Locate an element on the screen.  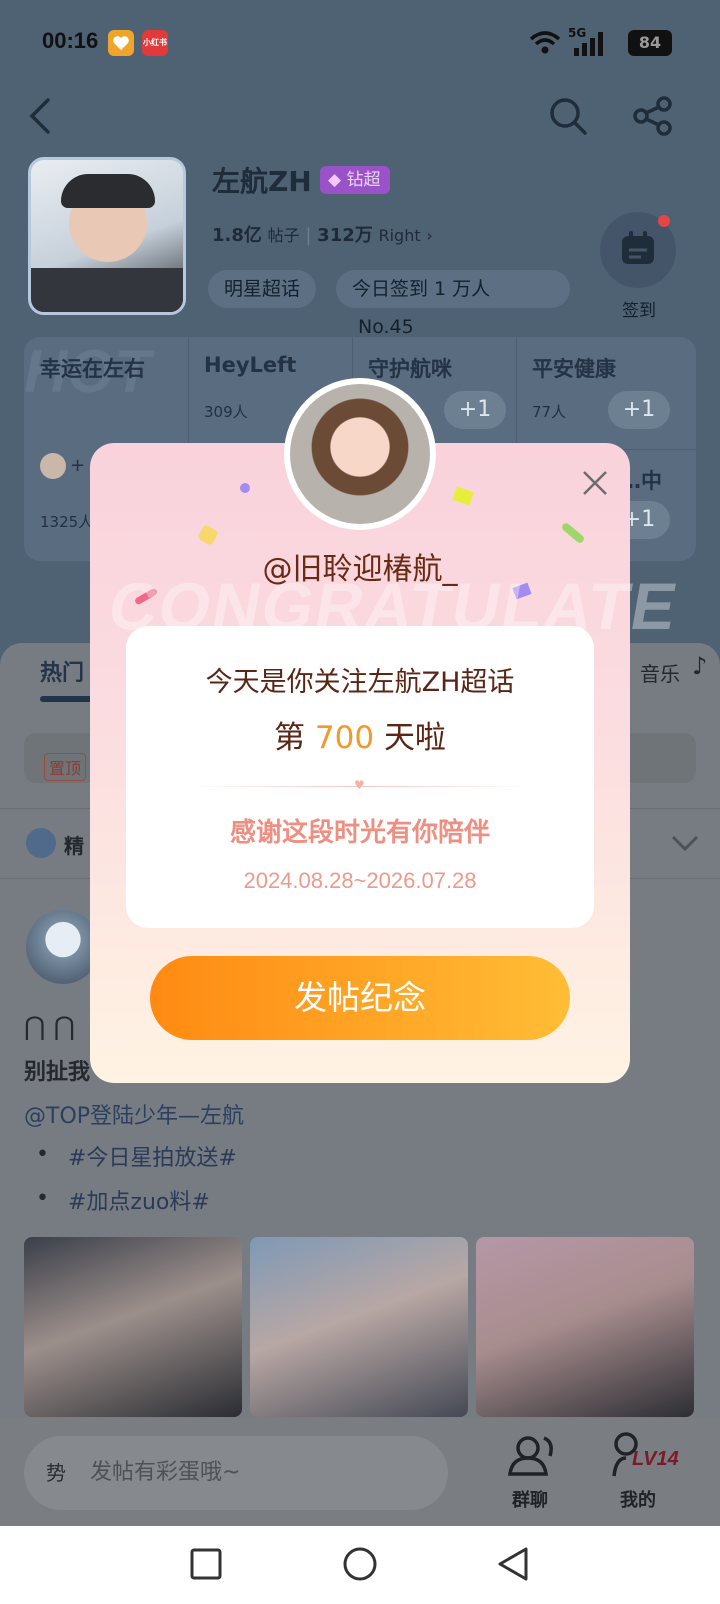
posts-count: 1.8亿 is located at coordinates (237, 235).